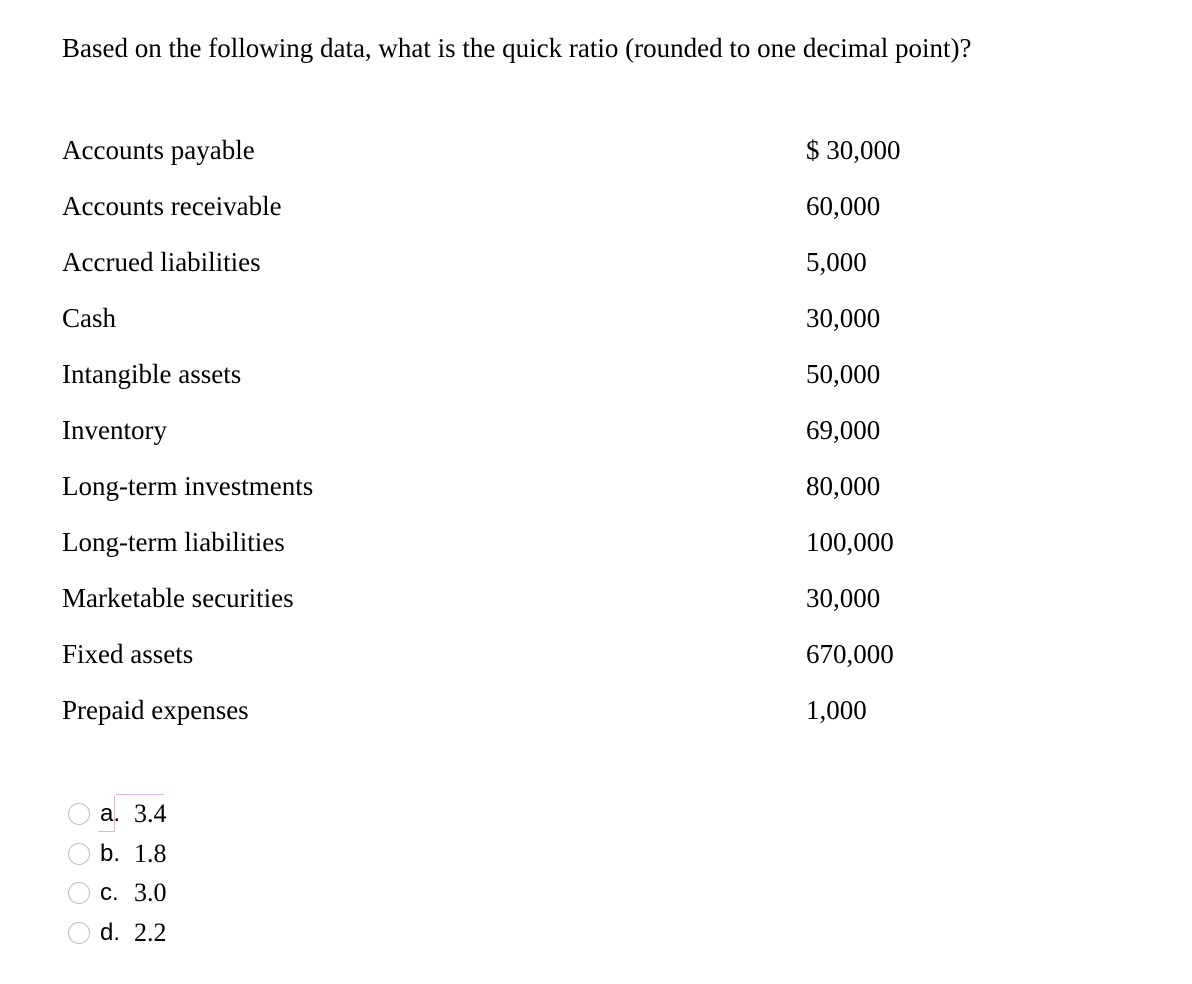  I want to click on item-label: Intangible assets, so click(152, 374).